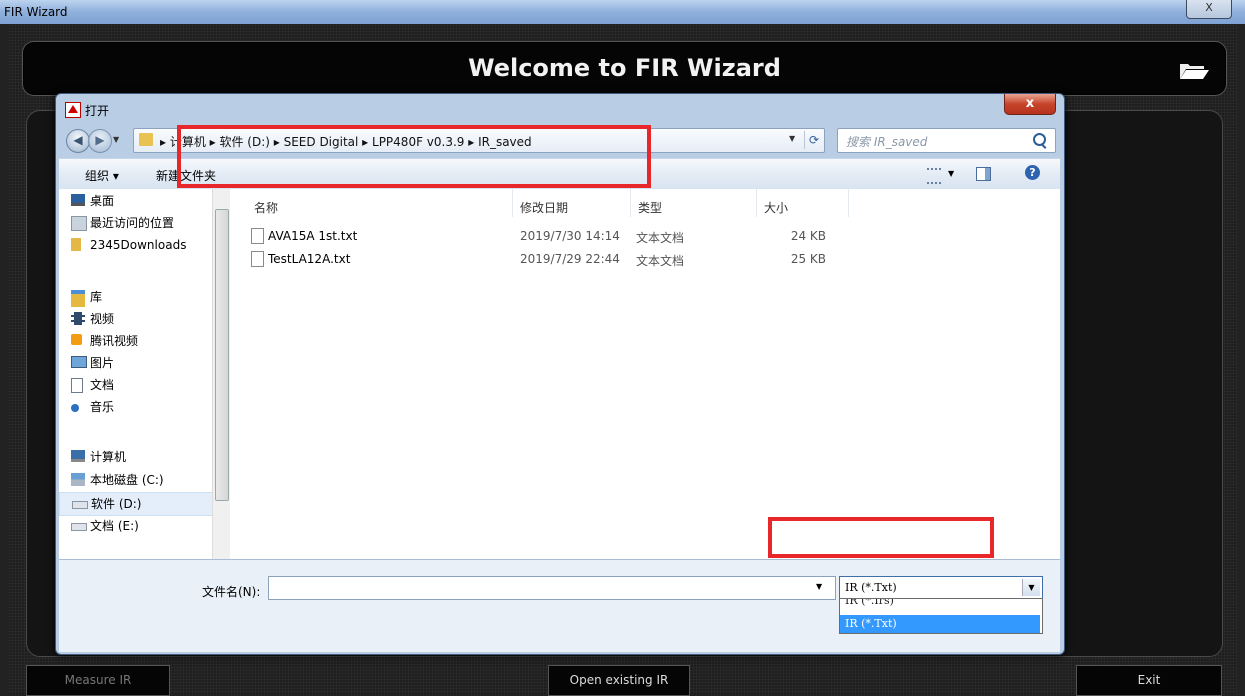  Describe the element at coordinates (946, 140) in the screenshot. I see `search-input: 搜索 IR_saved` at that location.